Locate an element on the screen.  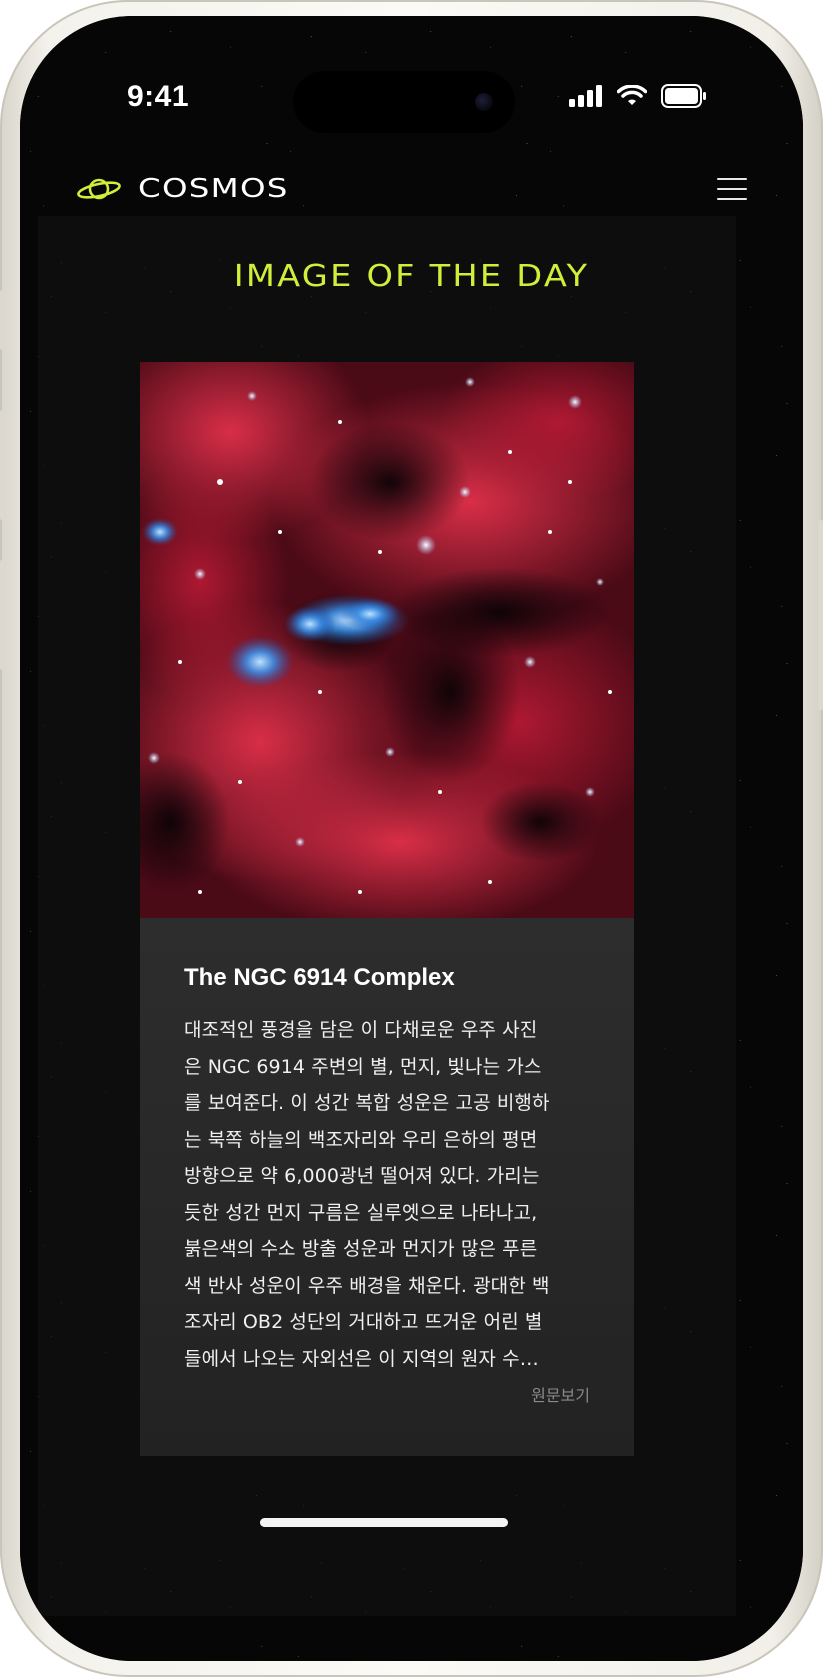
article-body-line: 붉은색의 수소 방출 성운과 먼지가 많은 푸른 is located at coordinates (361, 1249).